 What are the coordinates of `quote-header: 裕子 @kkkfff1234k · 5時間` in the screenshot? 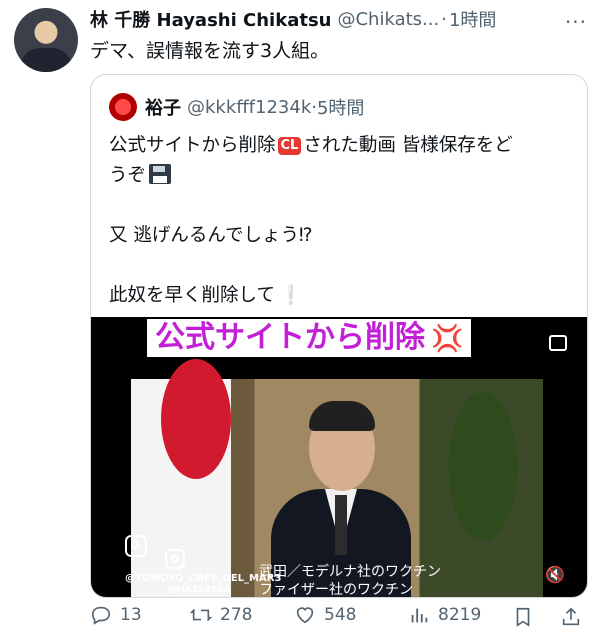 It's located at (236, 107).